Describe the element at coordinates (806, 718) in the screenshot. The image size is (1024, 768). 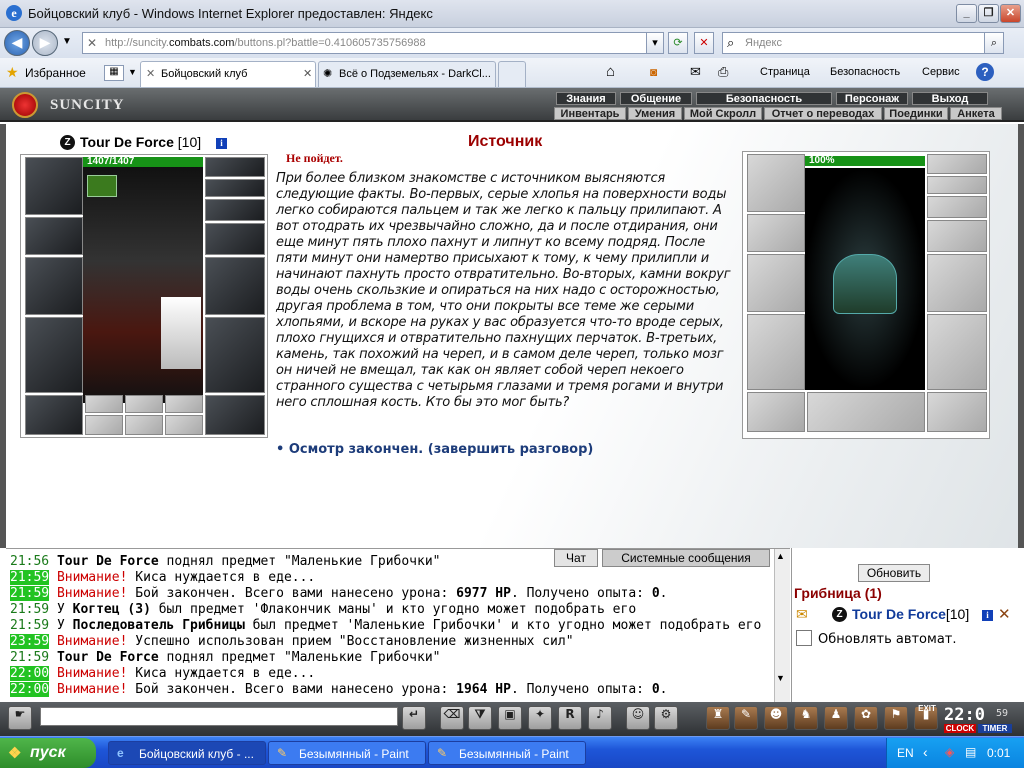
I see `quest-icon: ♞` at that location.